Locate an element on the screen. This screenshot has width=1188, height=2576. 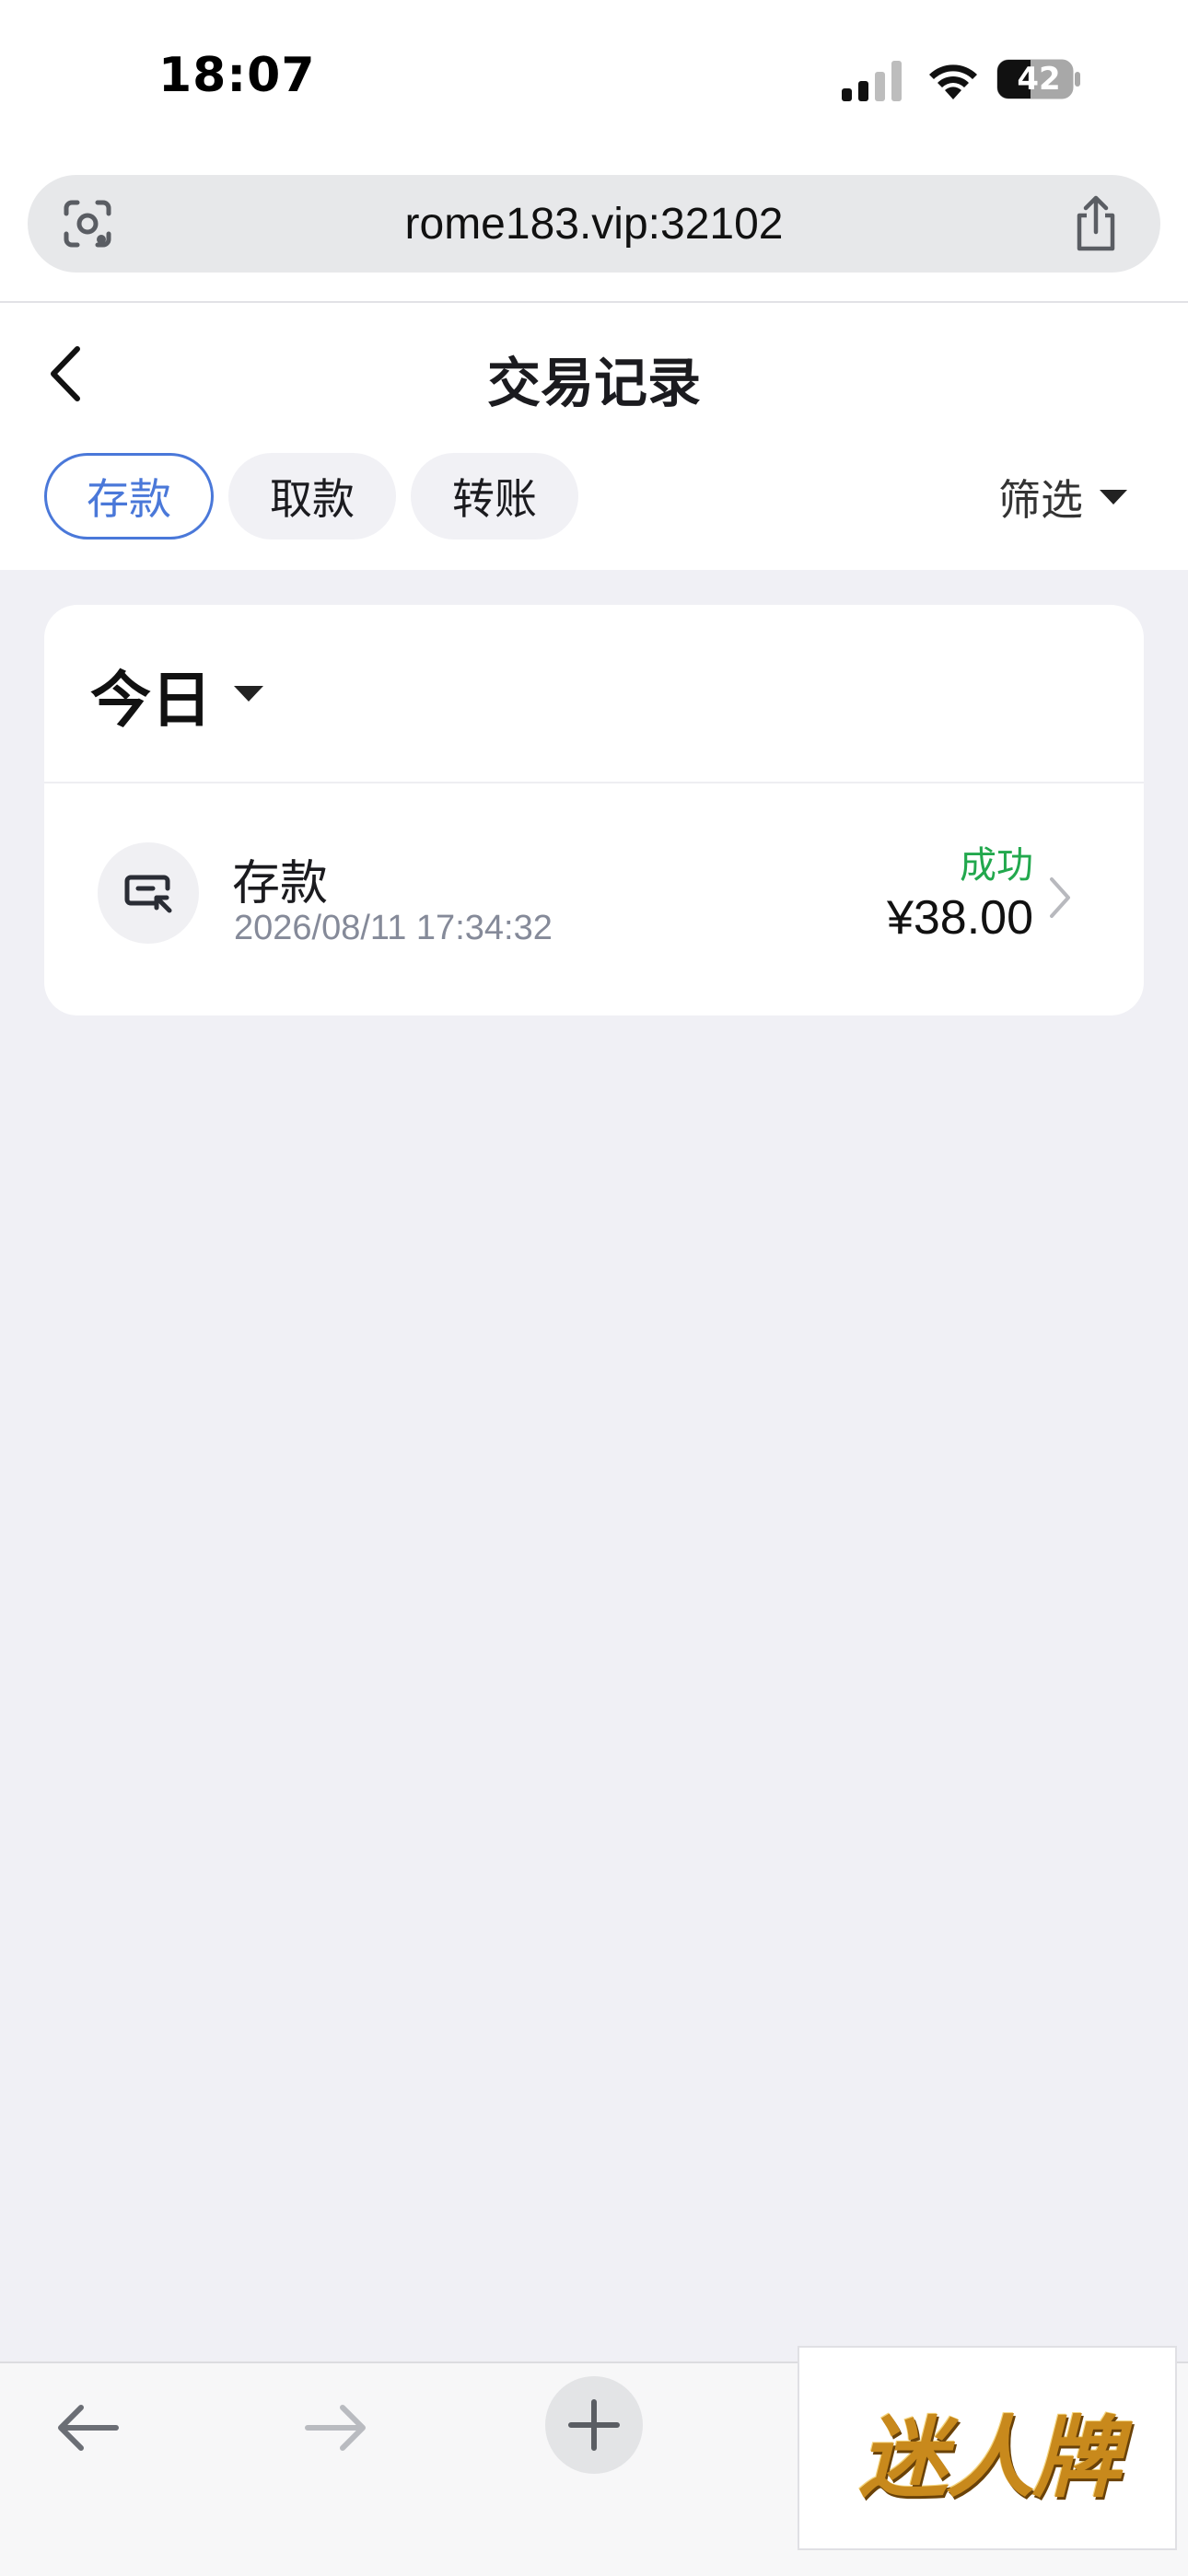
transaction-amount: ¥38.00 is located at coordinates (959, 918).